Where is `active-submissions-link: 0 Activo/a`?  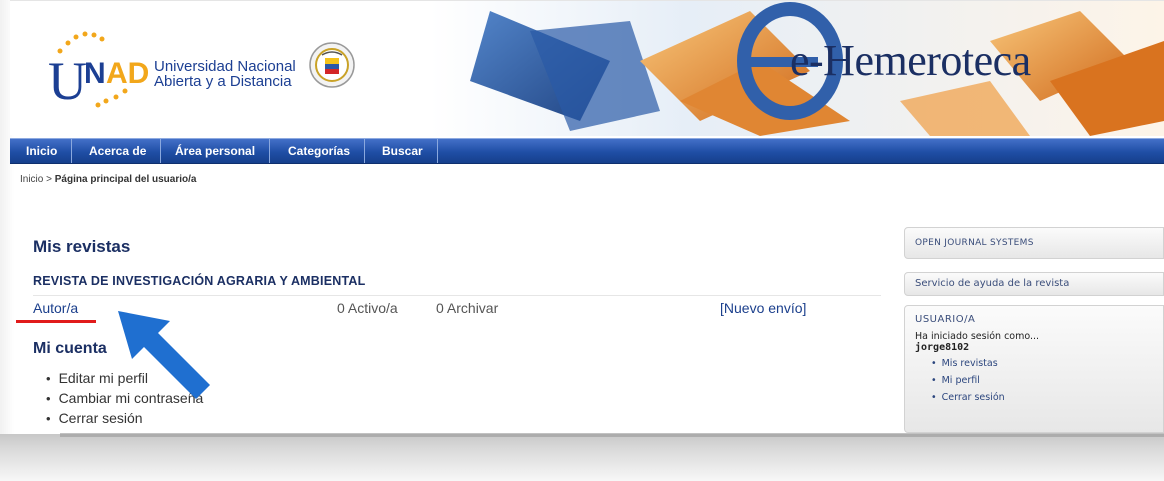 active-submissions-link: 0 Activo/a is located at coordinates (367, 308).